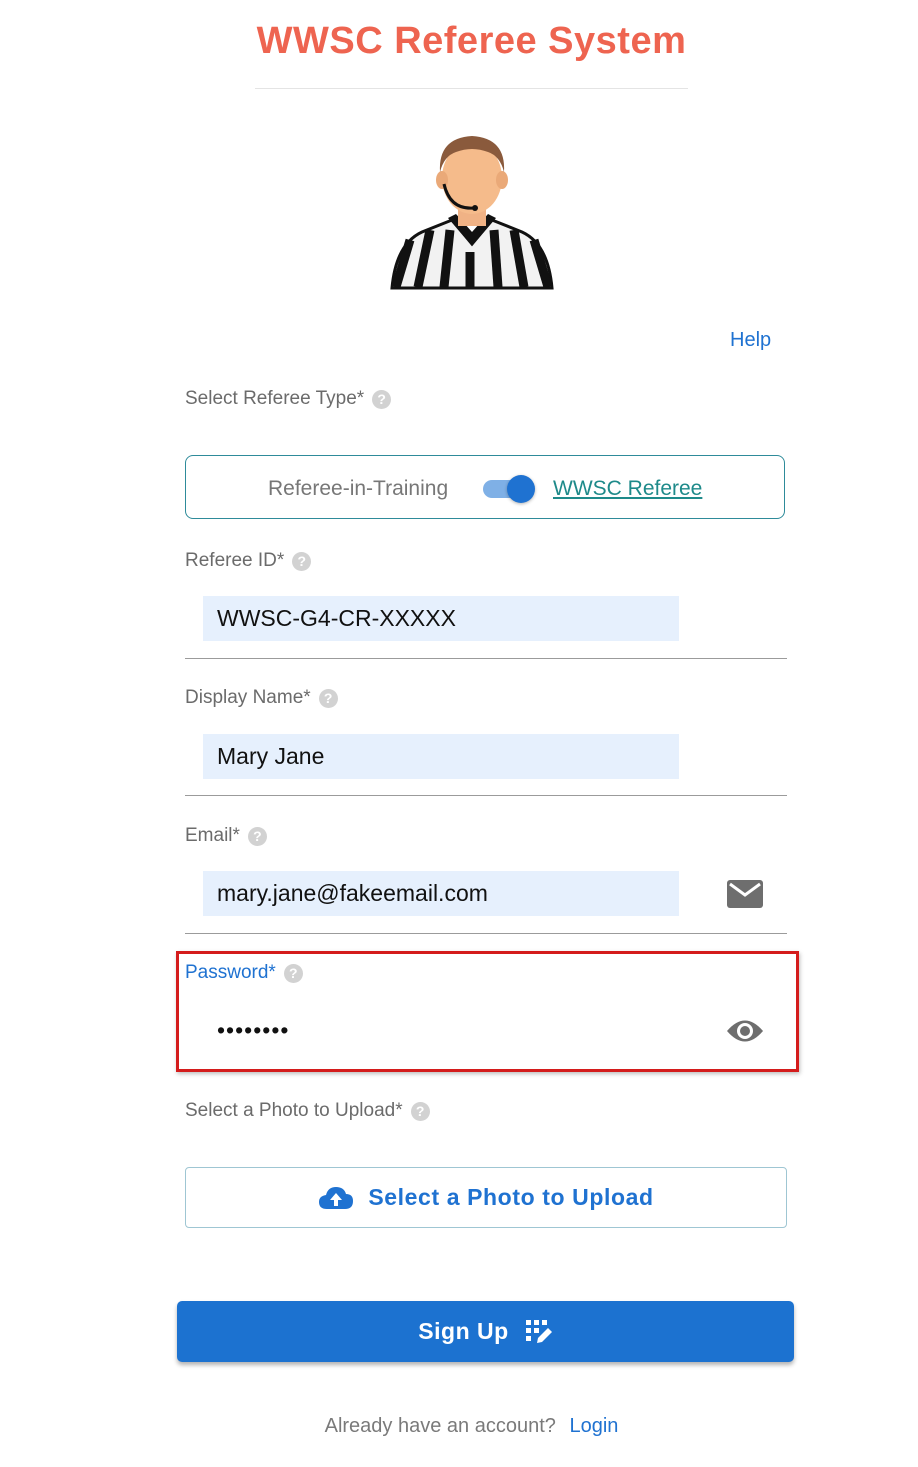  I want to click on email-label: Email* ?, so click(226, 836).